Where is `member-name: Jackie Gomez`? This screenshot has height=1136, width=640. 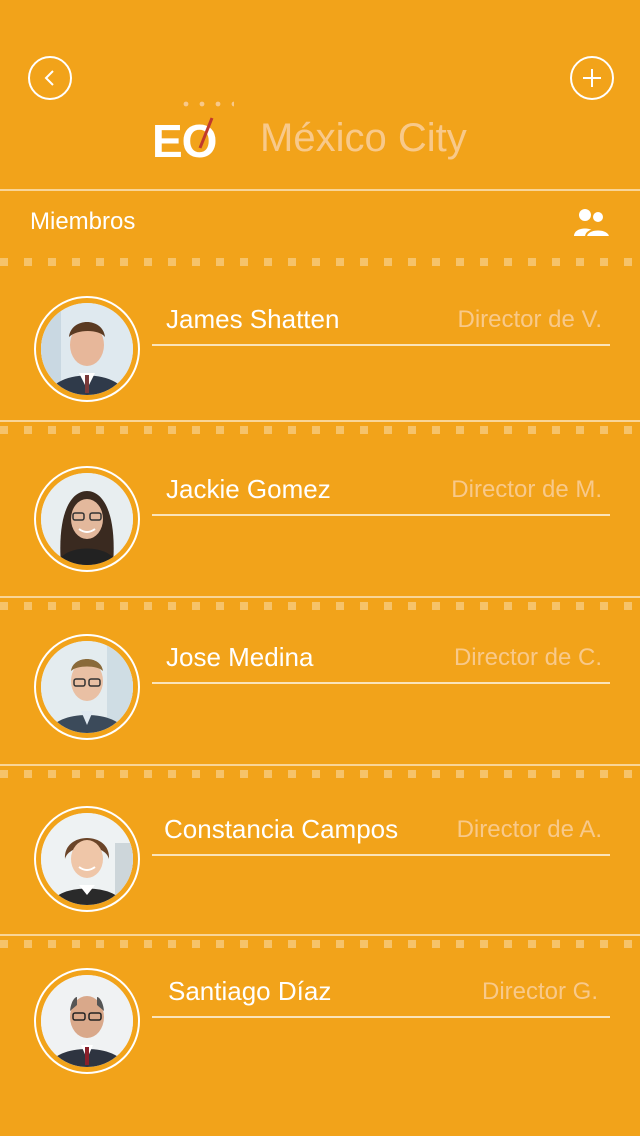
member-name: Jackie Gomez is located at coordinates (248, 489).